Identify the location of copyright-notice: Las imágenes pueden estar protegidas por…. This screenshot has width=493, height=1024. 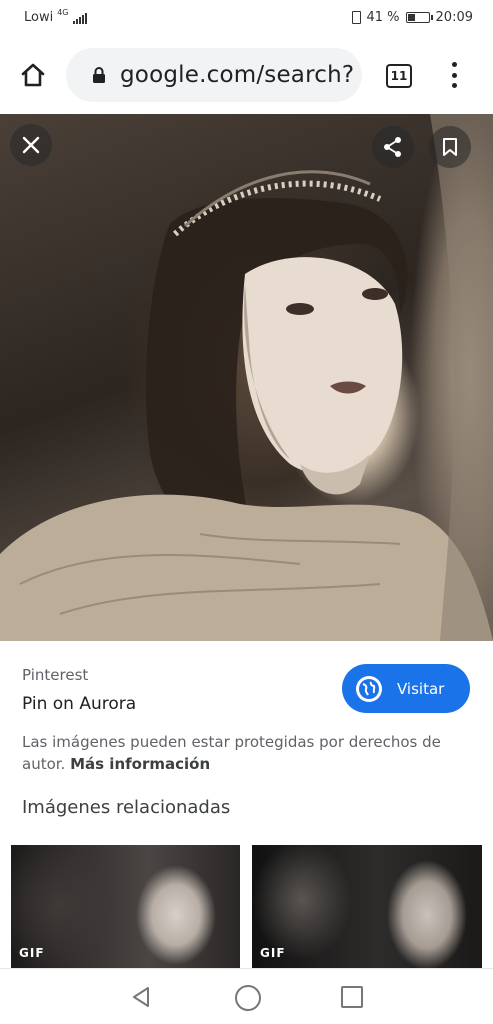
(242, 753).